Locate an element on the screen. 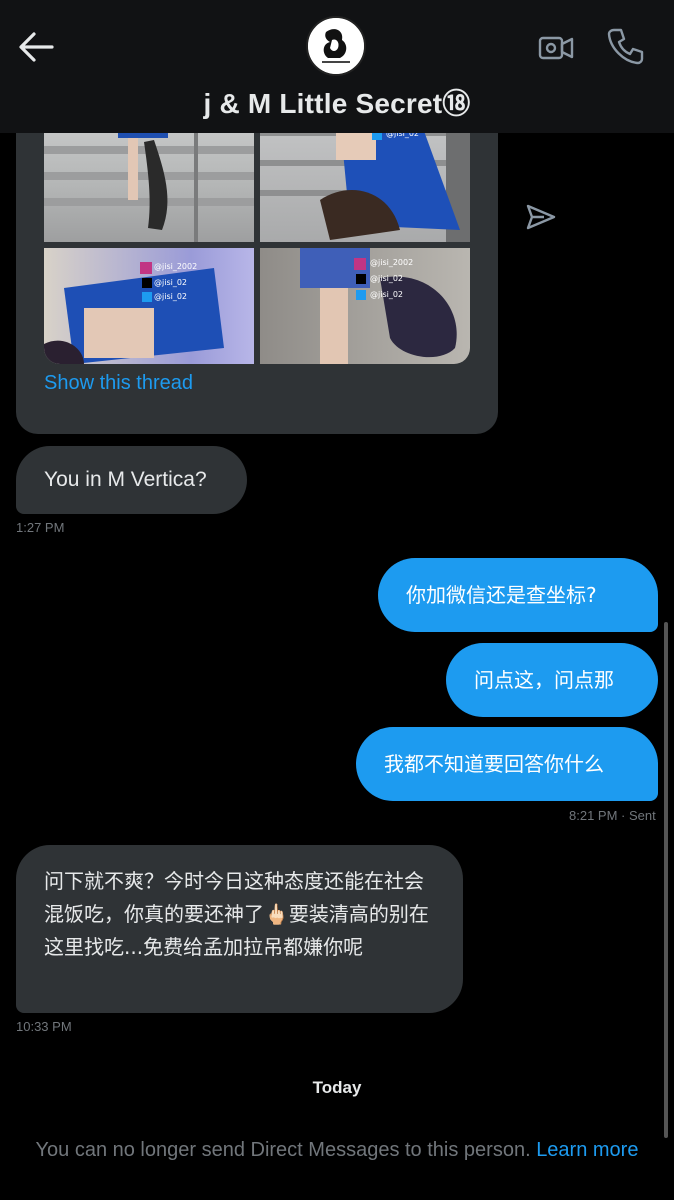 The image size is (674, 1200). back-button is located at coordinates (36, 48).